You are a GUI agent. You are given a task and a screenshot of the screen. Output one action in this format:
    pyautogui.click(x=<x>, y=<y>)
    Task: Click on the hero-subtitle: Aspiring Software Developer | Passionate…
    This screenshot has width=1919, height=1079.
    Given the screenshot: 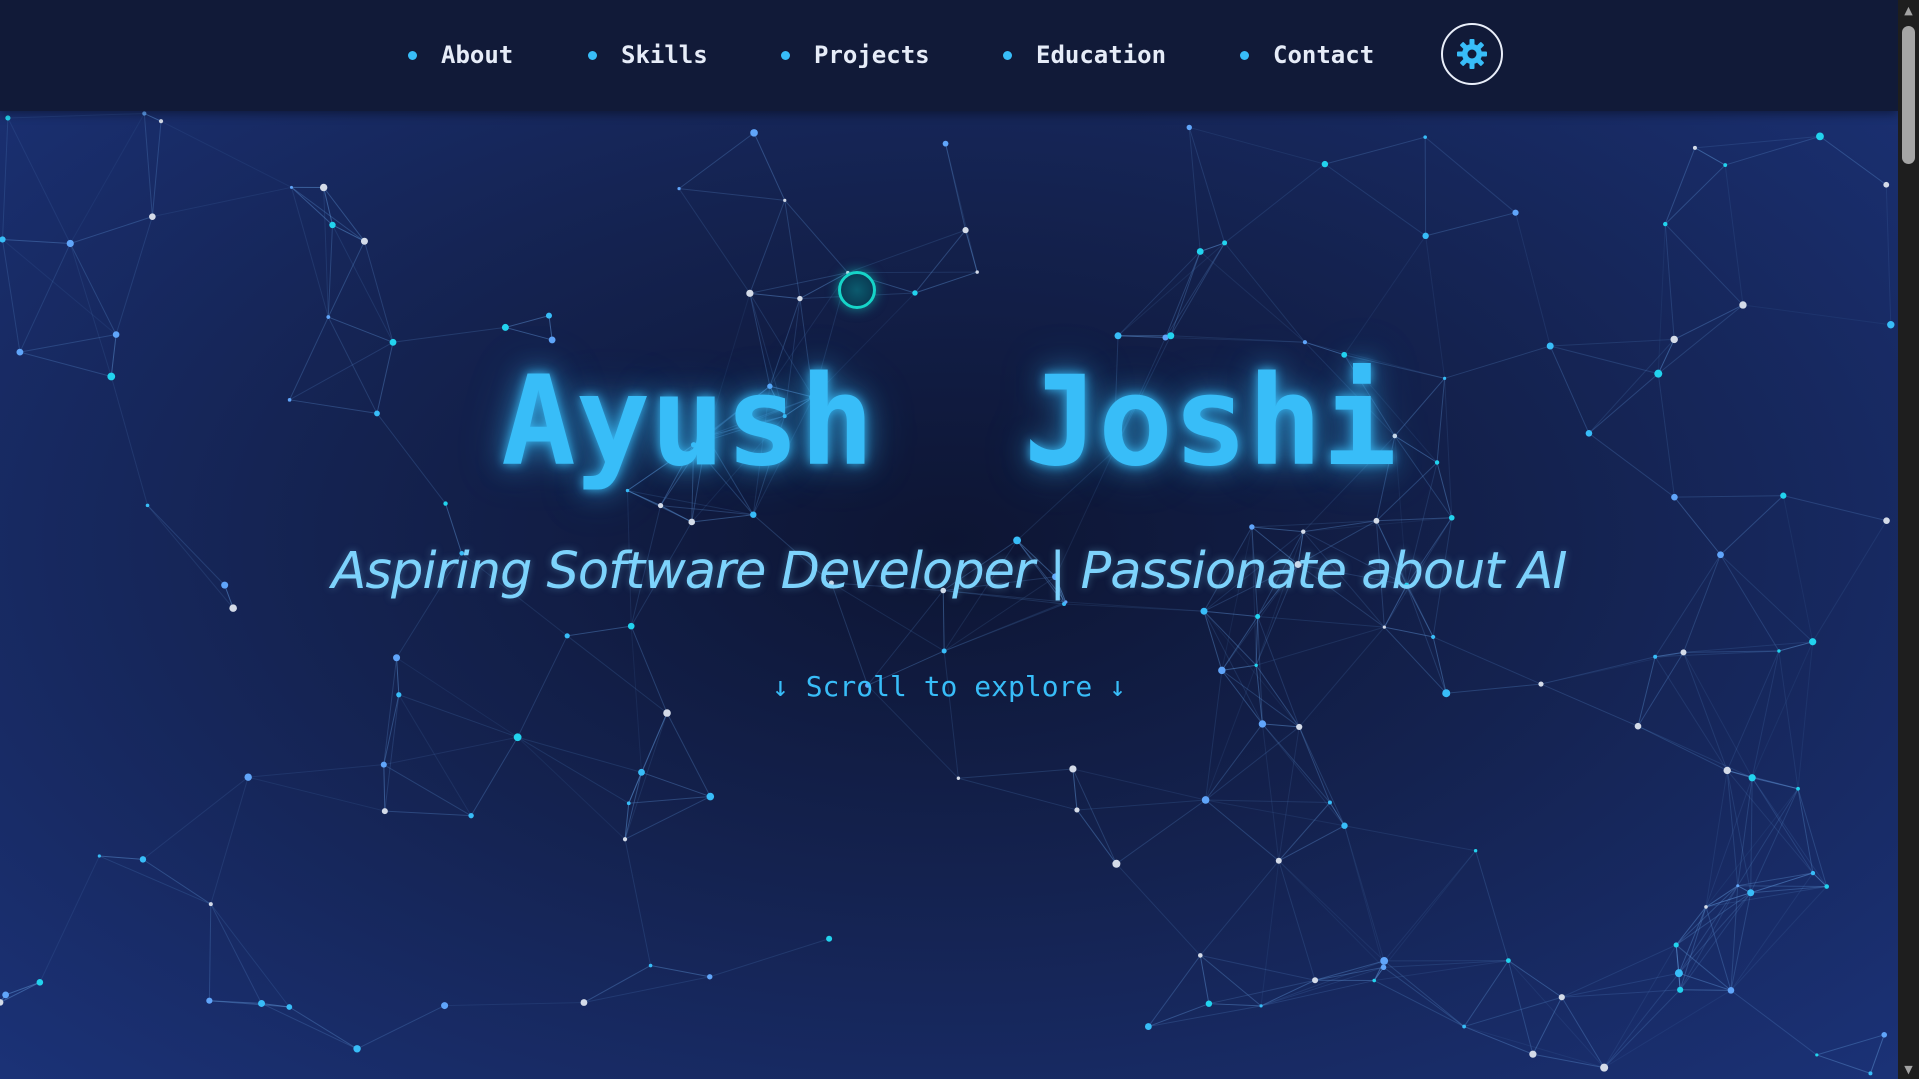 What is the action you would take?
    pyautogui.click(x=949, y=571)
    